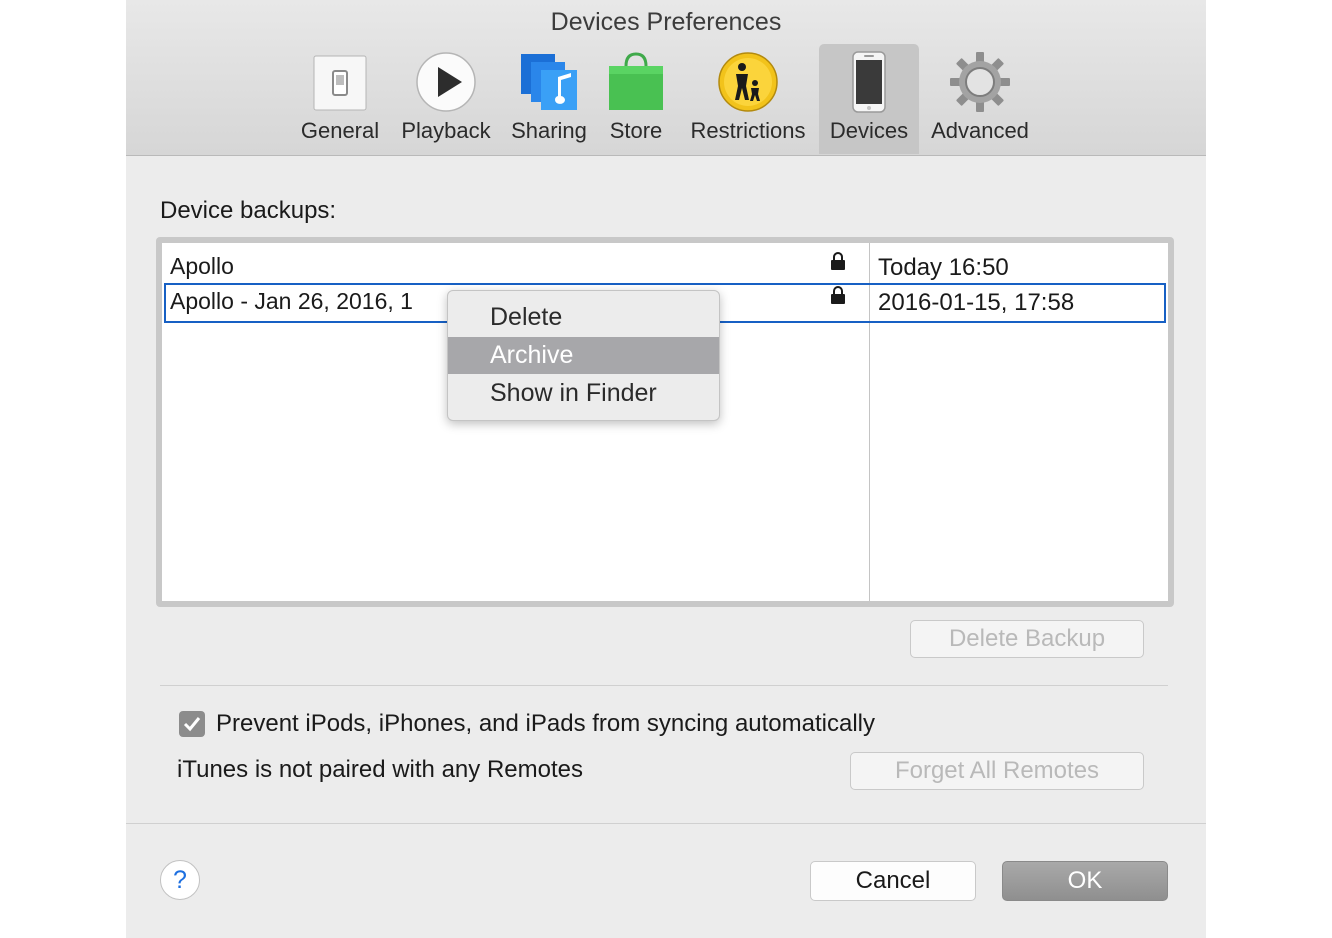 This screenshot has width=1332, height=938. Describe the element at coordinates (248, 210) in the screenshot. I see `device-backups-label: Device backups:` at that location.